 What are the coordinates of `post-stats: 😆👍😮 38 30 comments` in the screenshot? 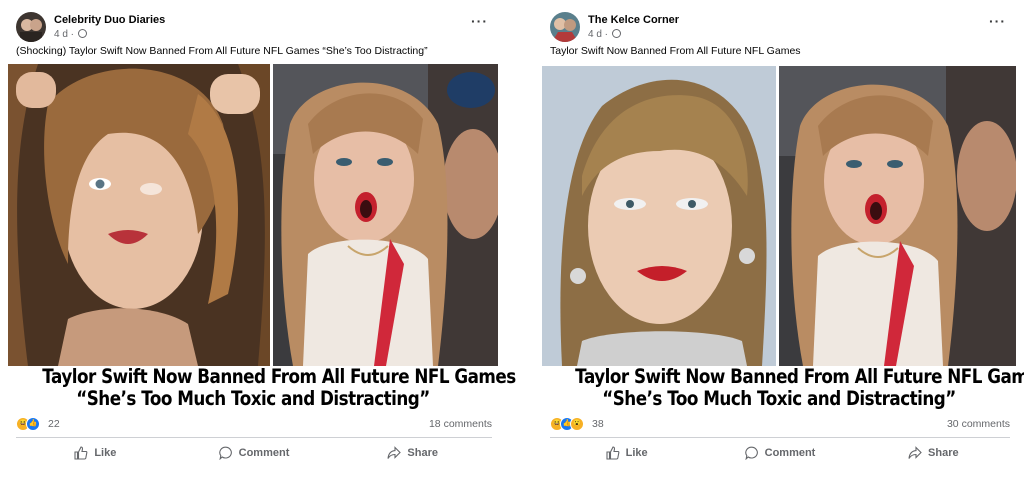 It's located at (780, 425).